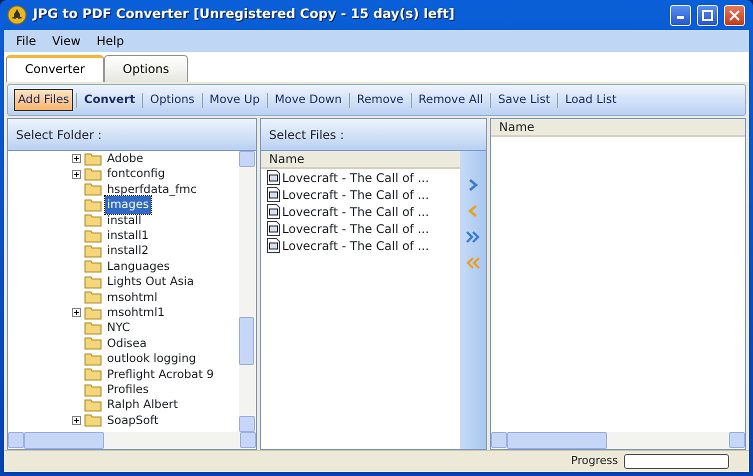 This screenshot has height=476, width=753. Describe the element at coordinates (123, 174) in the screenshot. I see `tree-item: fontconfig` at that location.